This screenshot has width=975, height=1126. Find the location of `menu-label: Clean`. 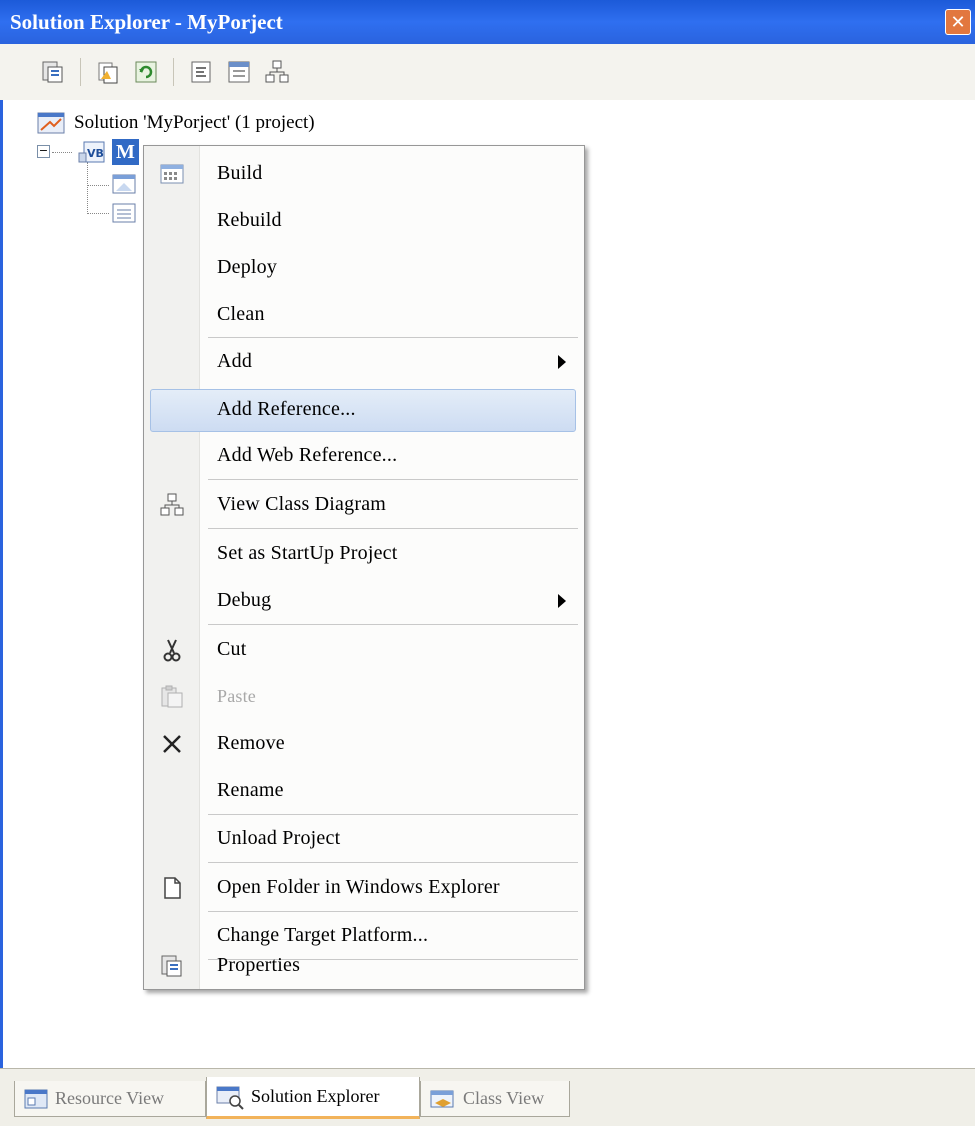

menu-label: Clean is located at coordinates (241, 314).